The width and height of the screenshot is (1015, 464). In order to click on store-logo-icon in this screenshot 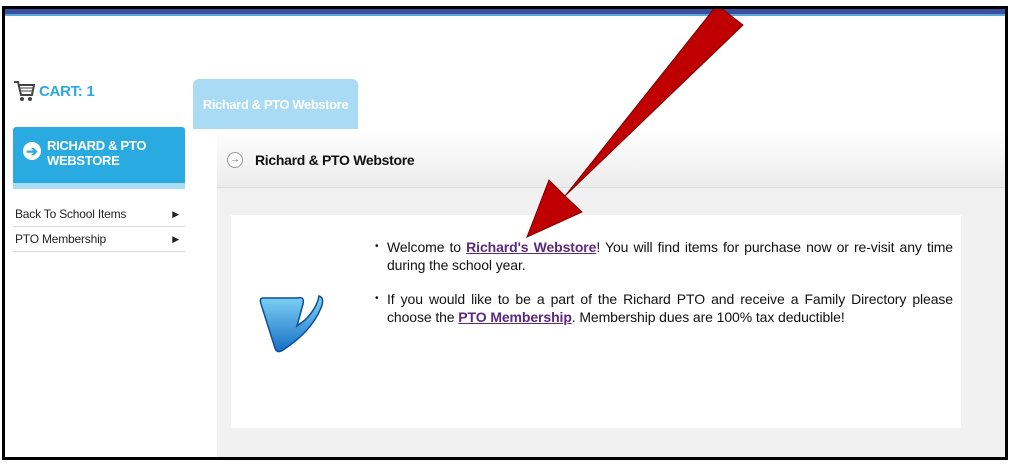, I will do `click(291, 324)`.